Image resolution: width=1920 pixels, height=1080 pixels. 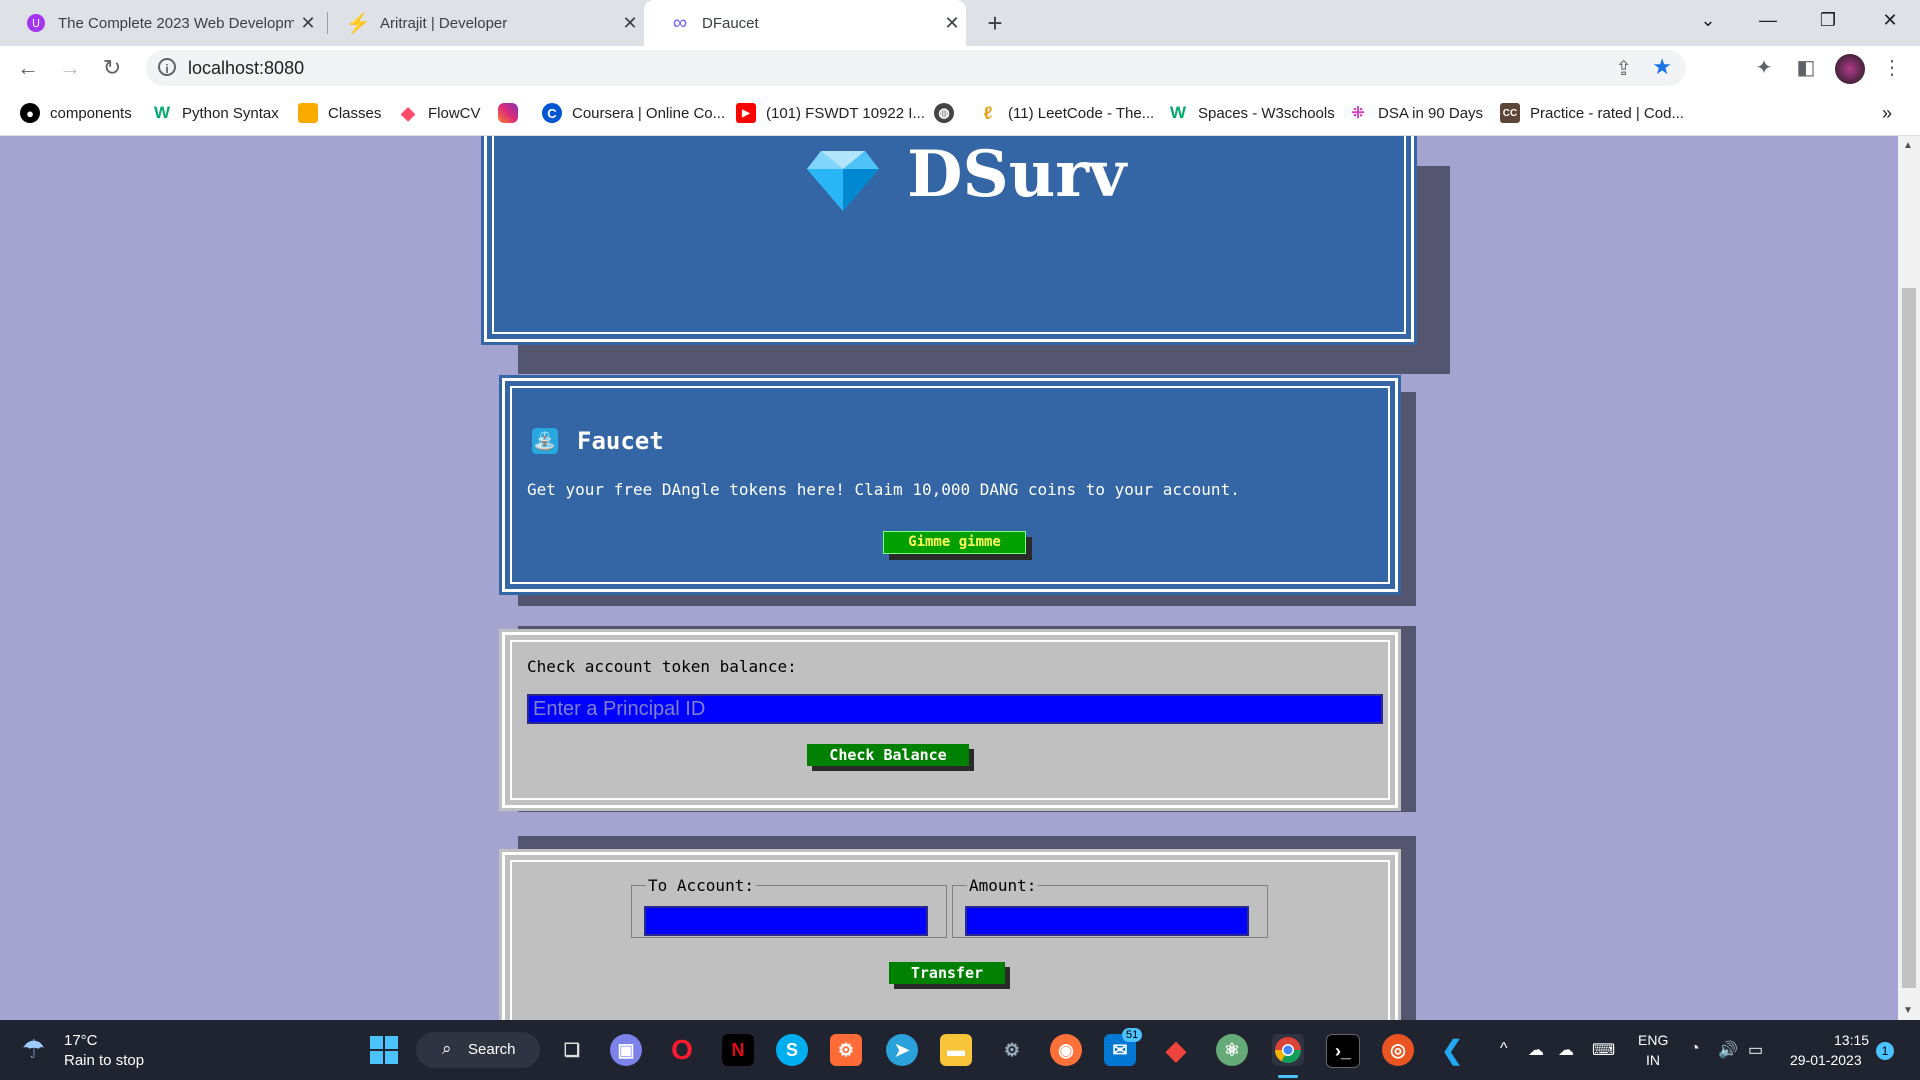 I want to click on netflix-icon: N, so click(x=738, y=1050).